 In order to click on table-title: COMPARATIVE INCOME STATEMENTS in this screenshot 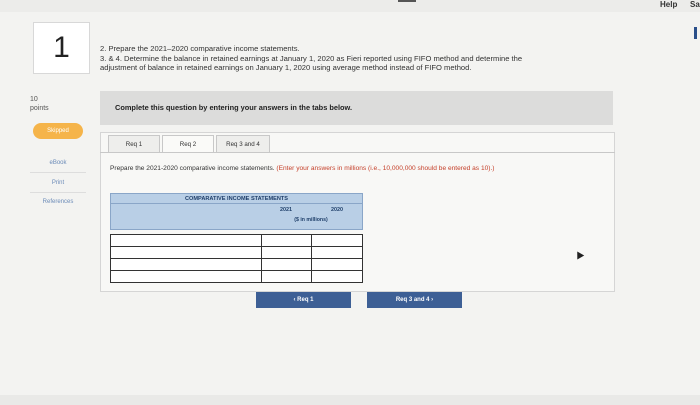, I will do `click(236, 198)`.